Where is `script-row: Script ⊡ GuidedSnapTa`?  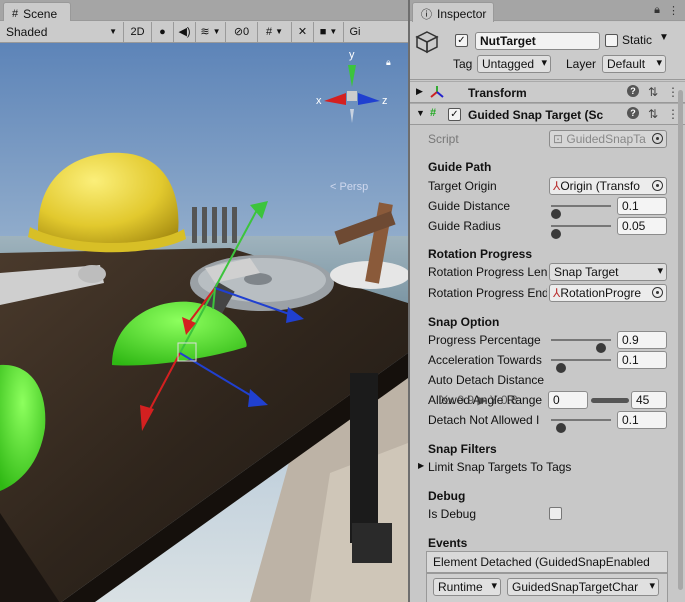
script-row: Script ⊡ GuidedSnapTa is located at coordinates (542, 139).